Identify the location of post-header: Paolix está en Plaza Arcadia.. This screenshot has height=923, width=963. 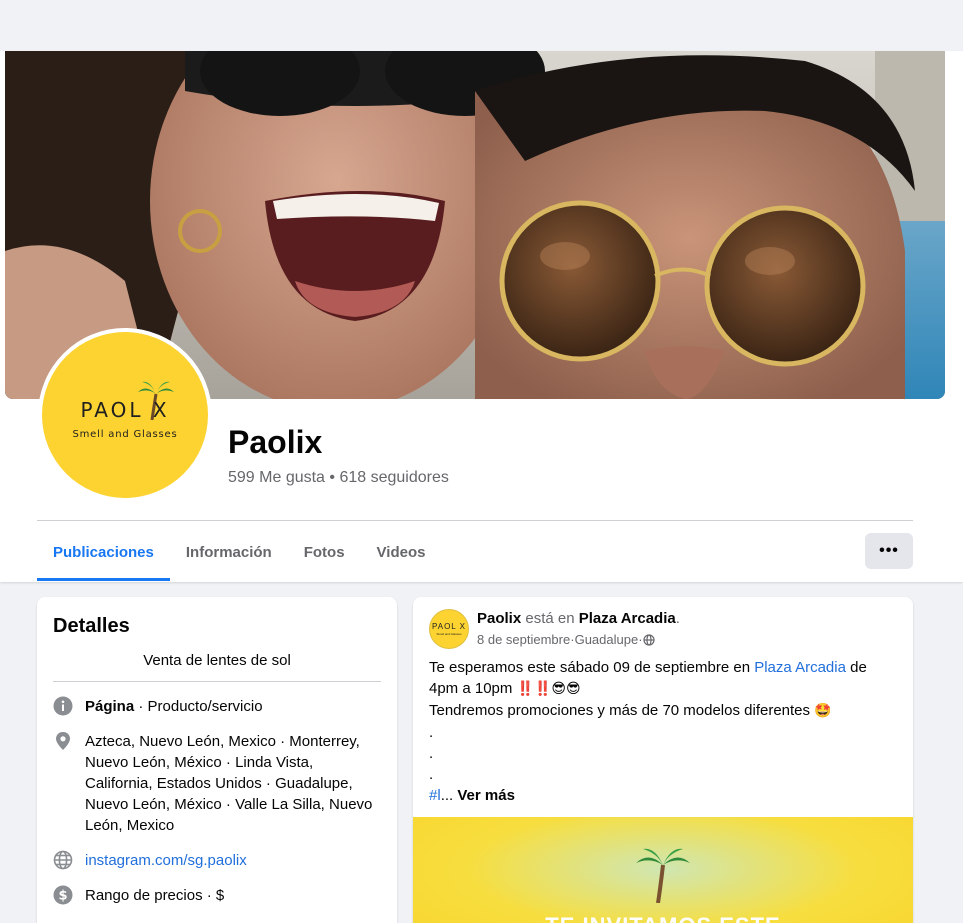
(578, 618).